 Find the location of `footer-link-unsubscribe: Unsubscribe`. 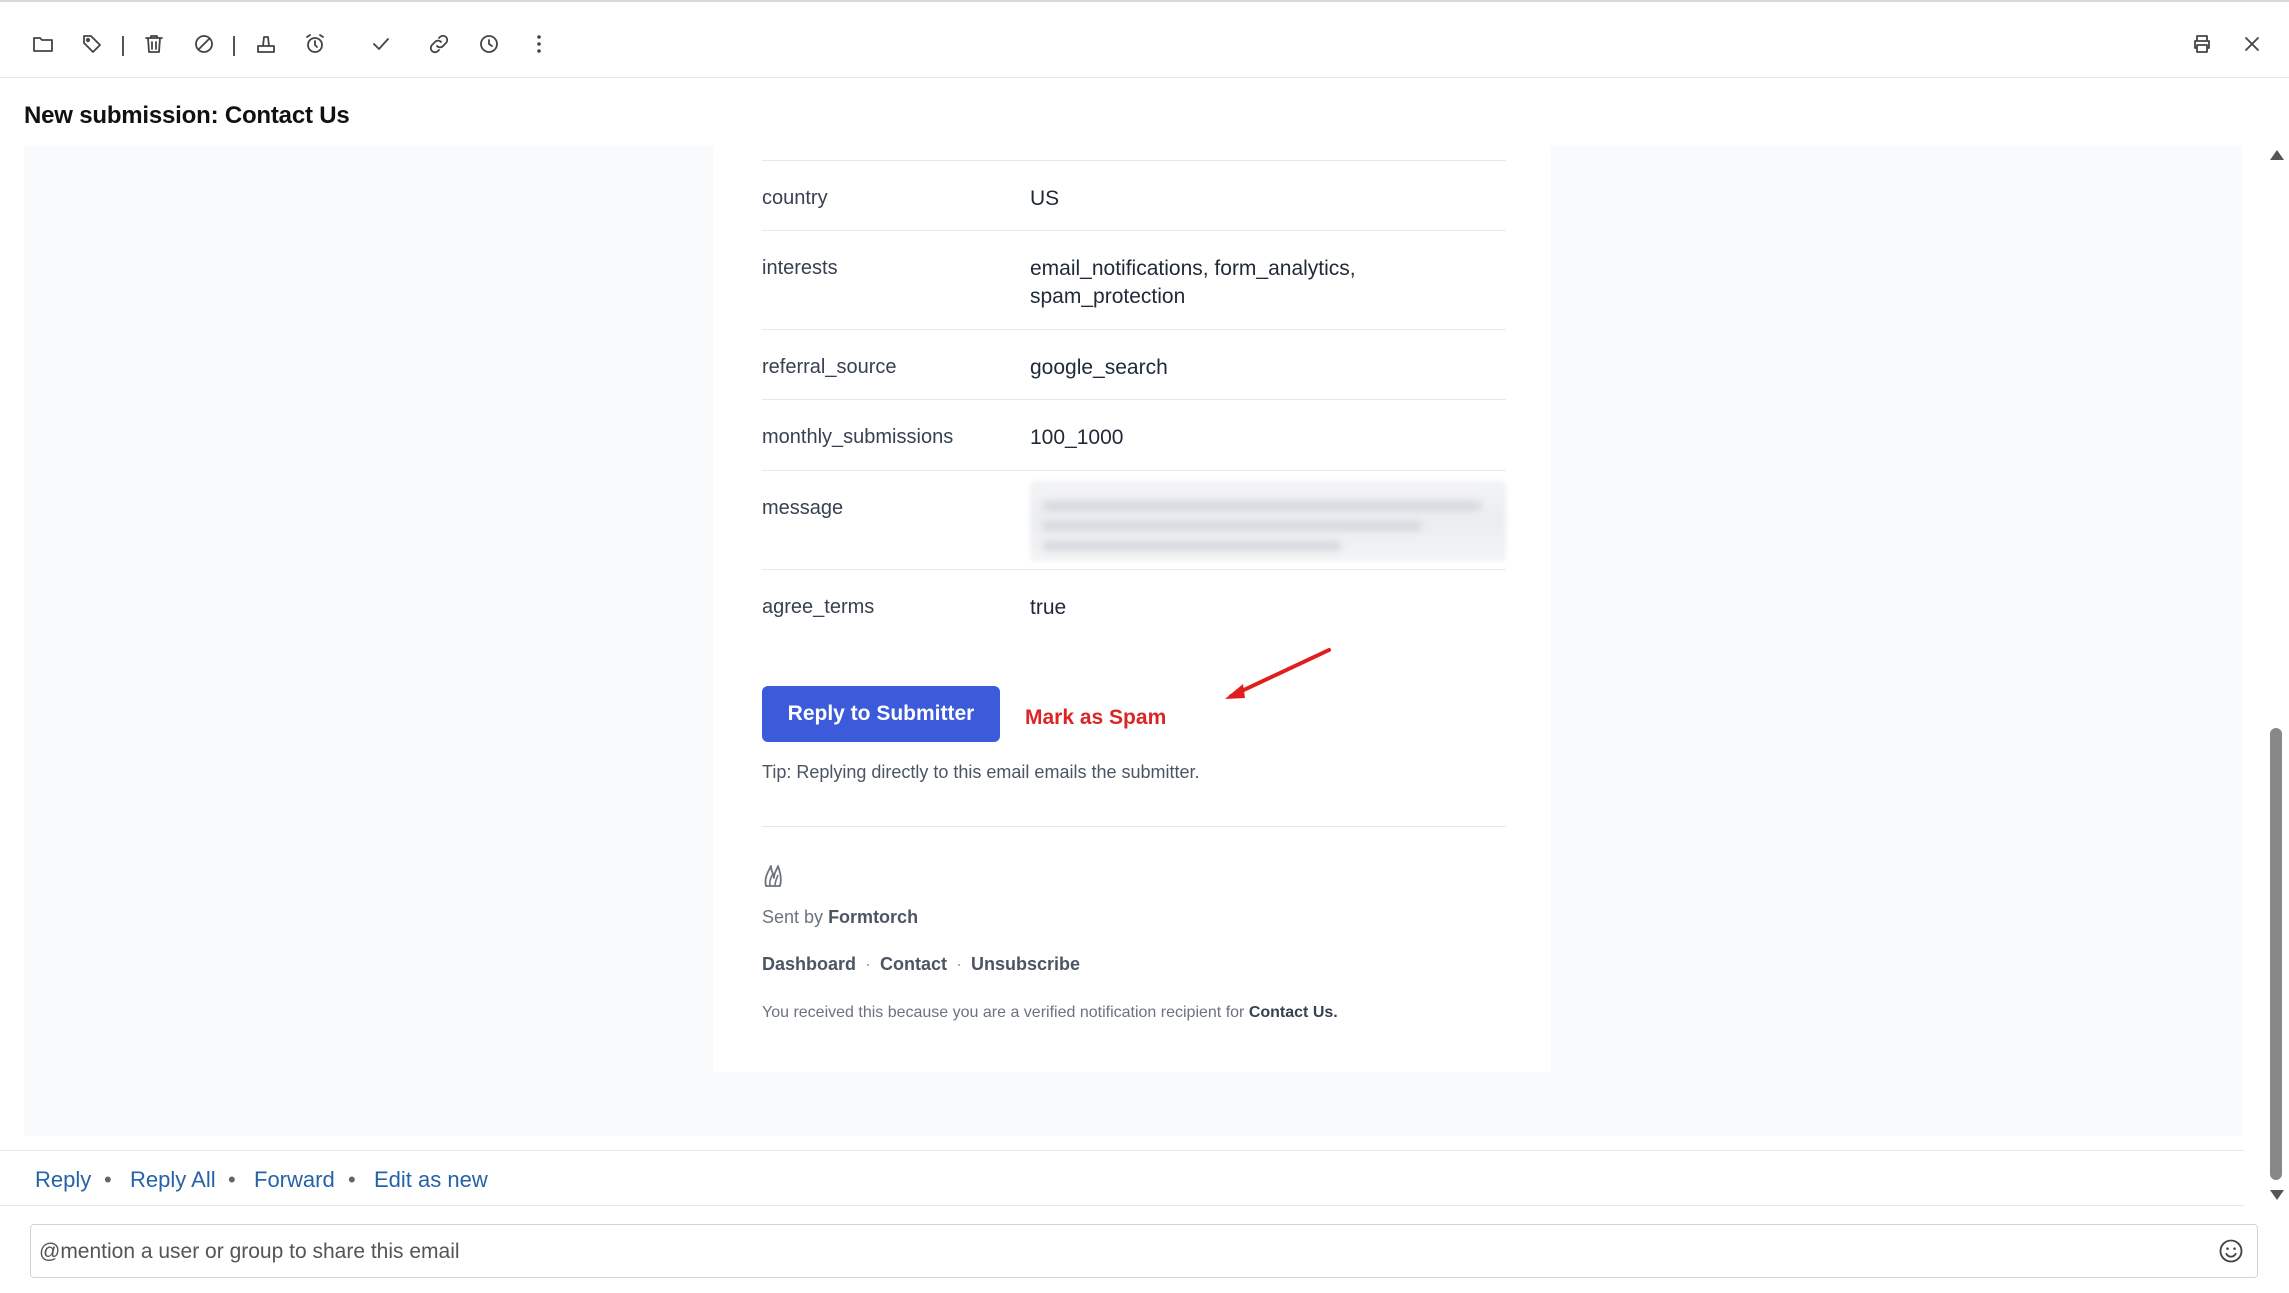

footer-link-unsubscribe: Unsubscribe is located at coordinates (1025, 964).